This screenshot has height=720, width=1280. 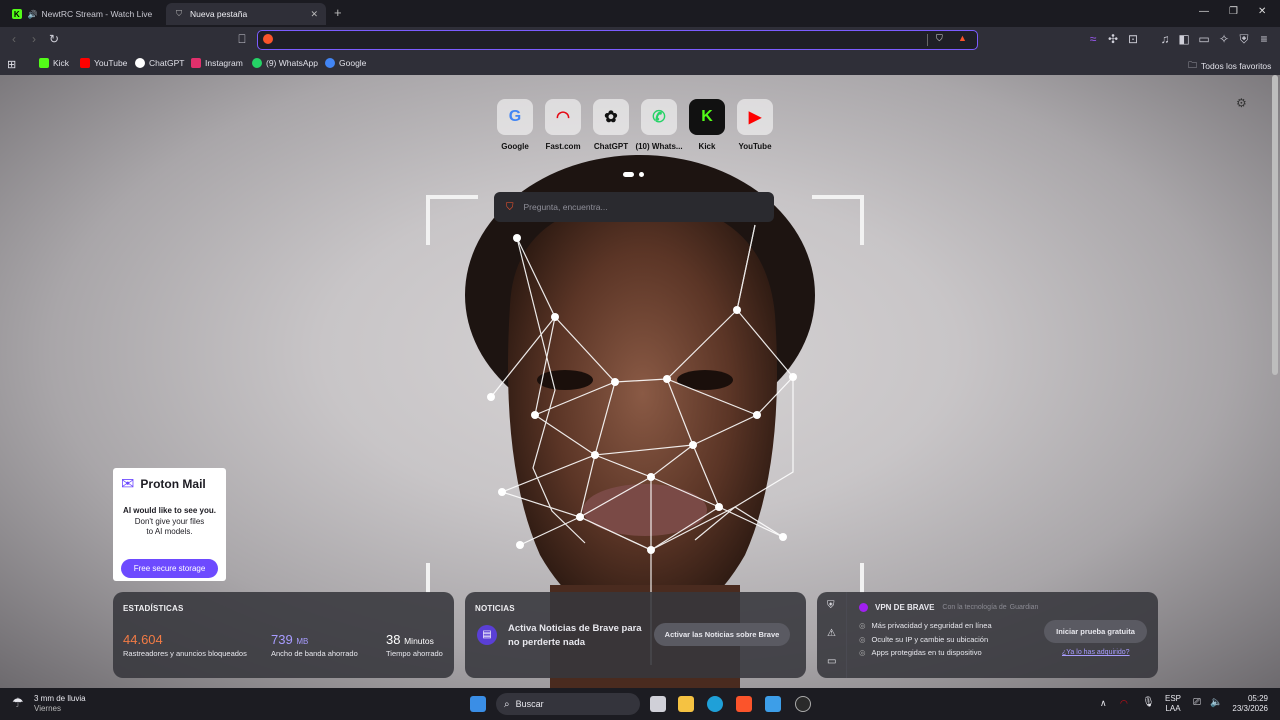 I want to click on proton-text: to AI models., so click(x=169, y=531).